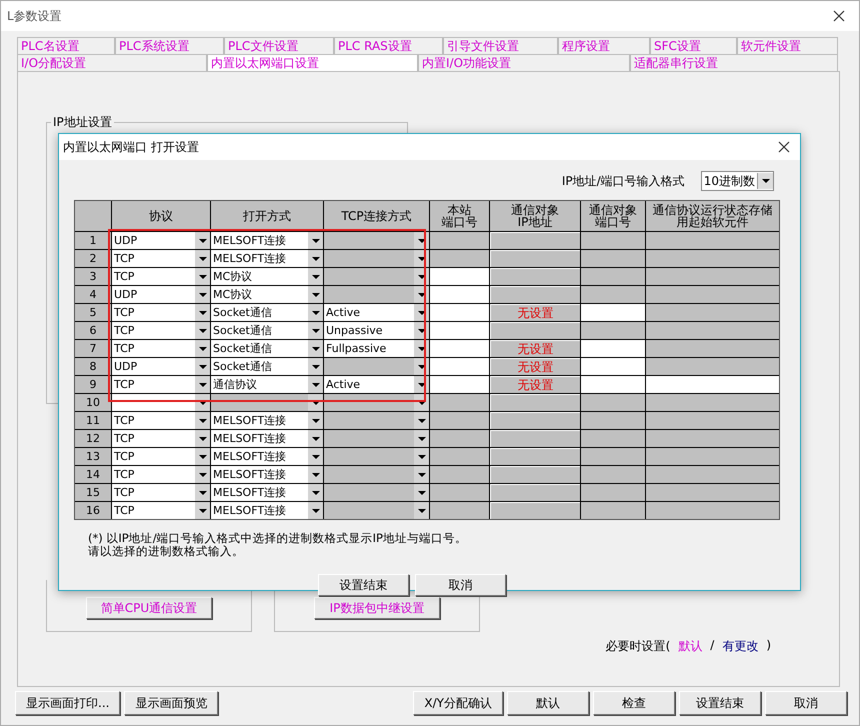 The image size is (860, 726). Describe the element at coordinates (267, 384) in the screenshot. I see `open-method-dropdown: 通信协议` at that location.